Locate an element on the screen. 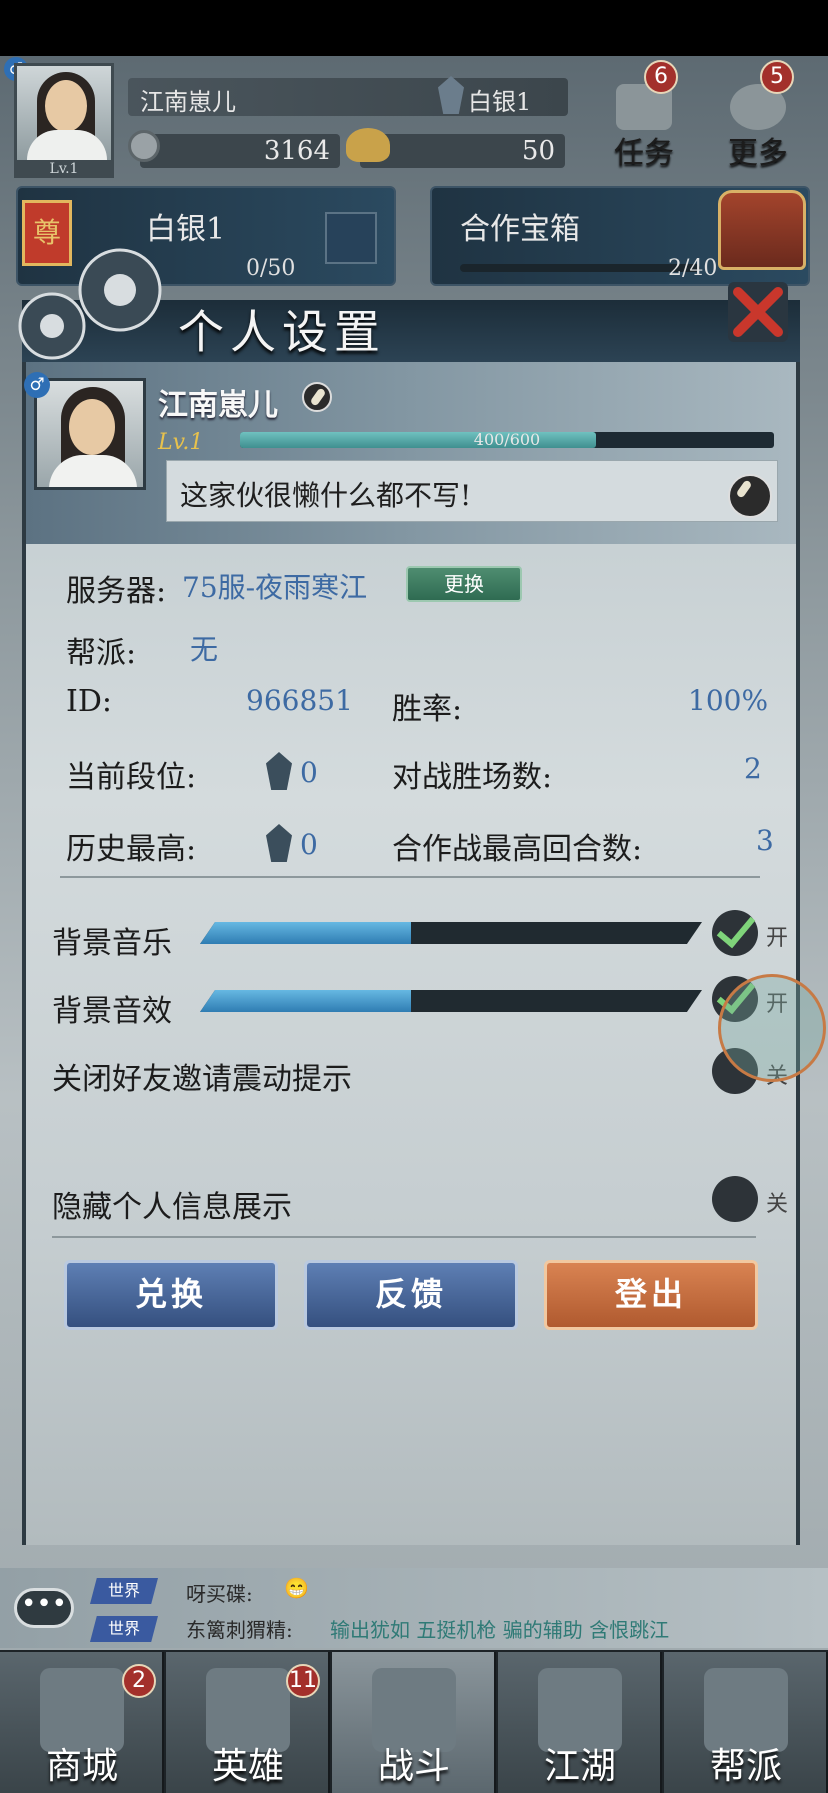 This screenshot has height=1793, width=828. chat-bubble-icon: ••• is located at coordinates (44, 1608).